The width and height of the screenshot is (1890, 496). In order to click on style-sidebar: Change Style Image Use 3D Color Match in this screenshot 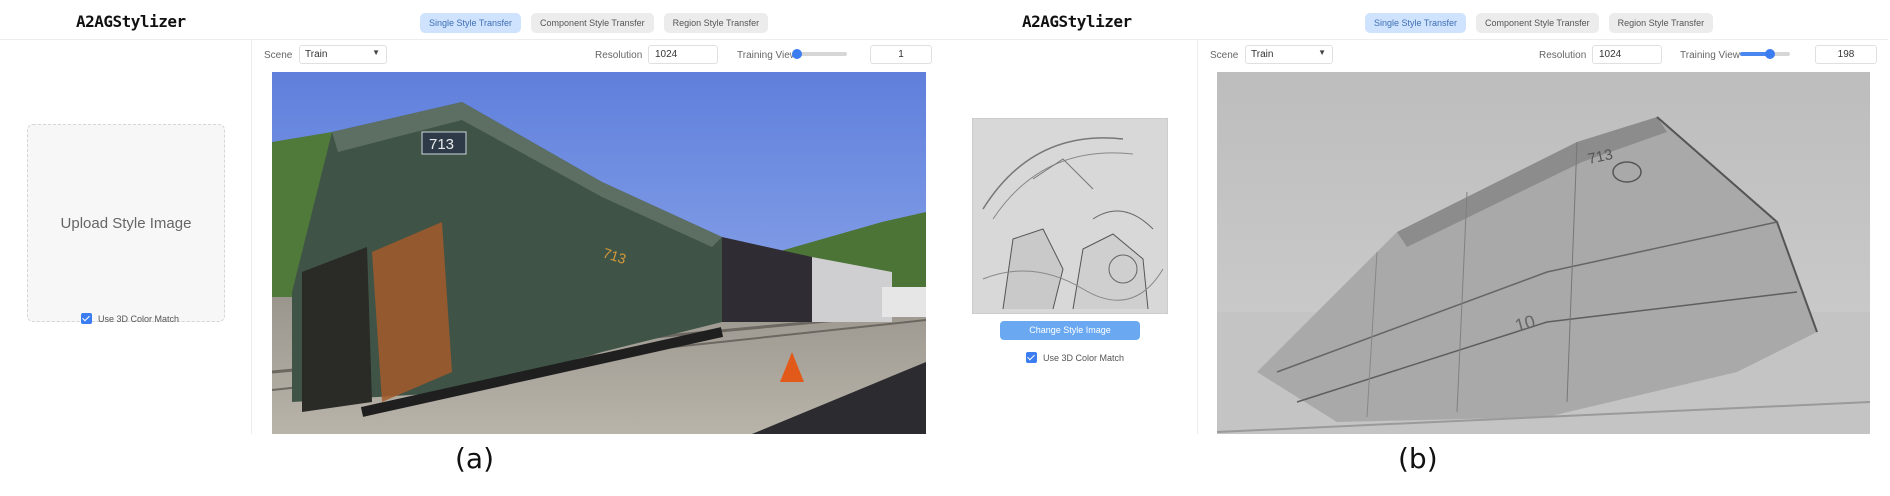, I will do `click(1071, 237)`.